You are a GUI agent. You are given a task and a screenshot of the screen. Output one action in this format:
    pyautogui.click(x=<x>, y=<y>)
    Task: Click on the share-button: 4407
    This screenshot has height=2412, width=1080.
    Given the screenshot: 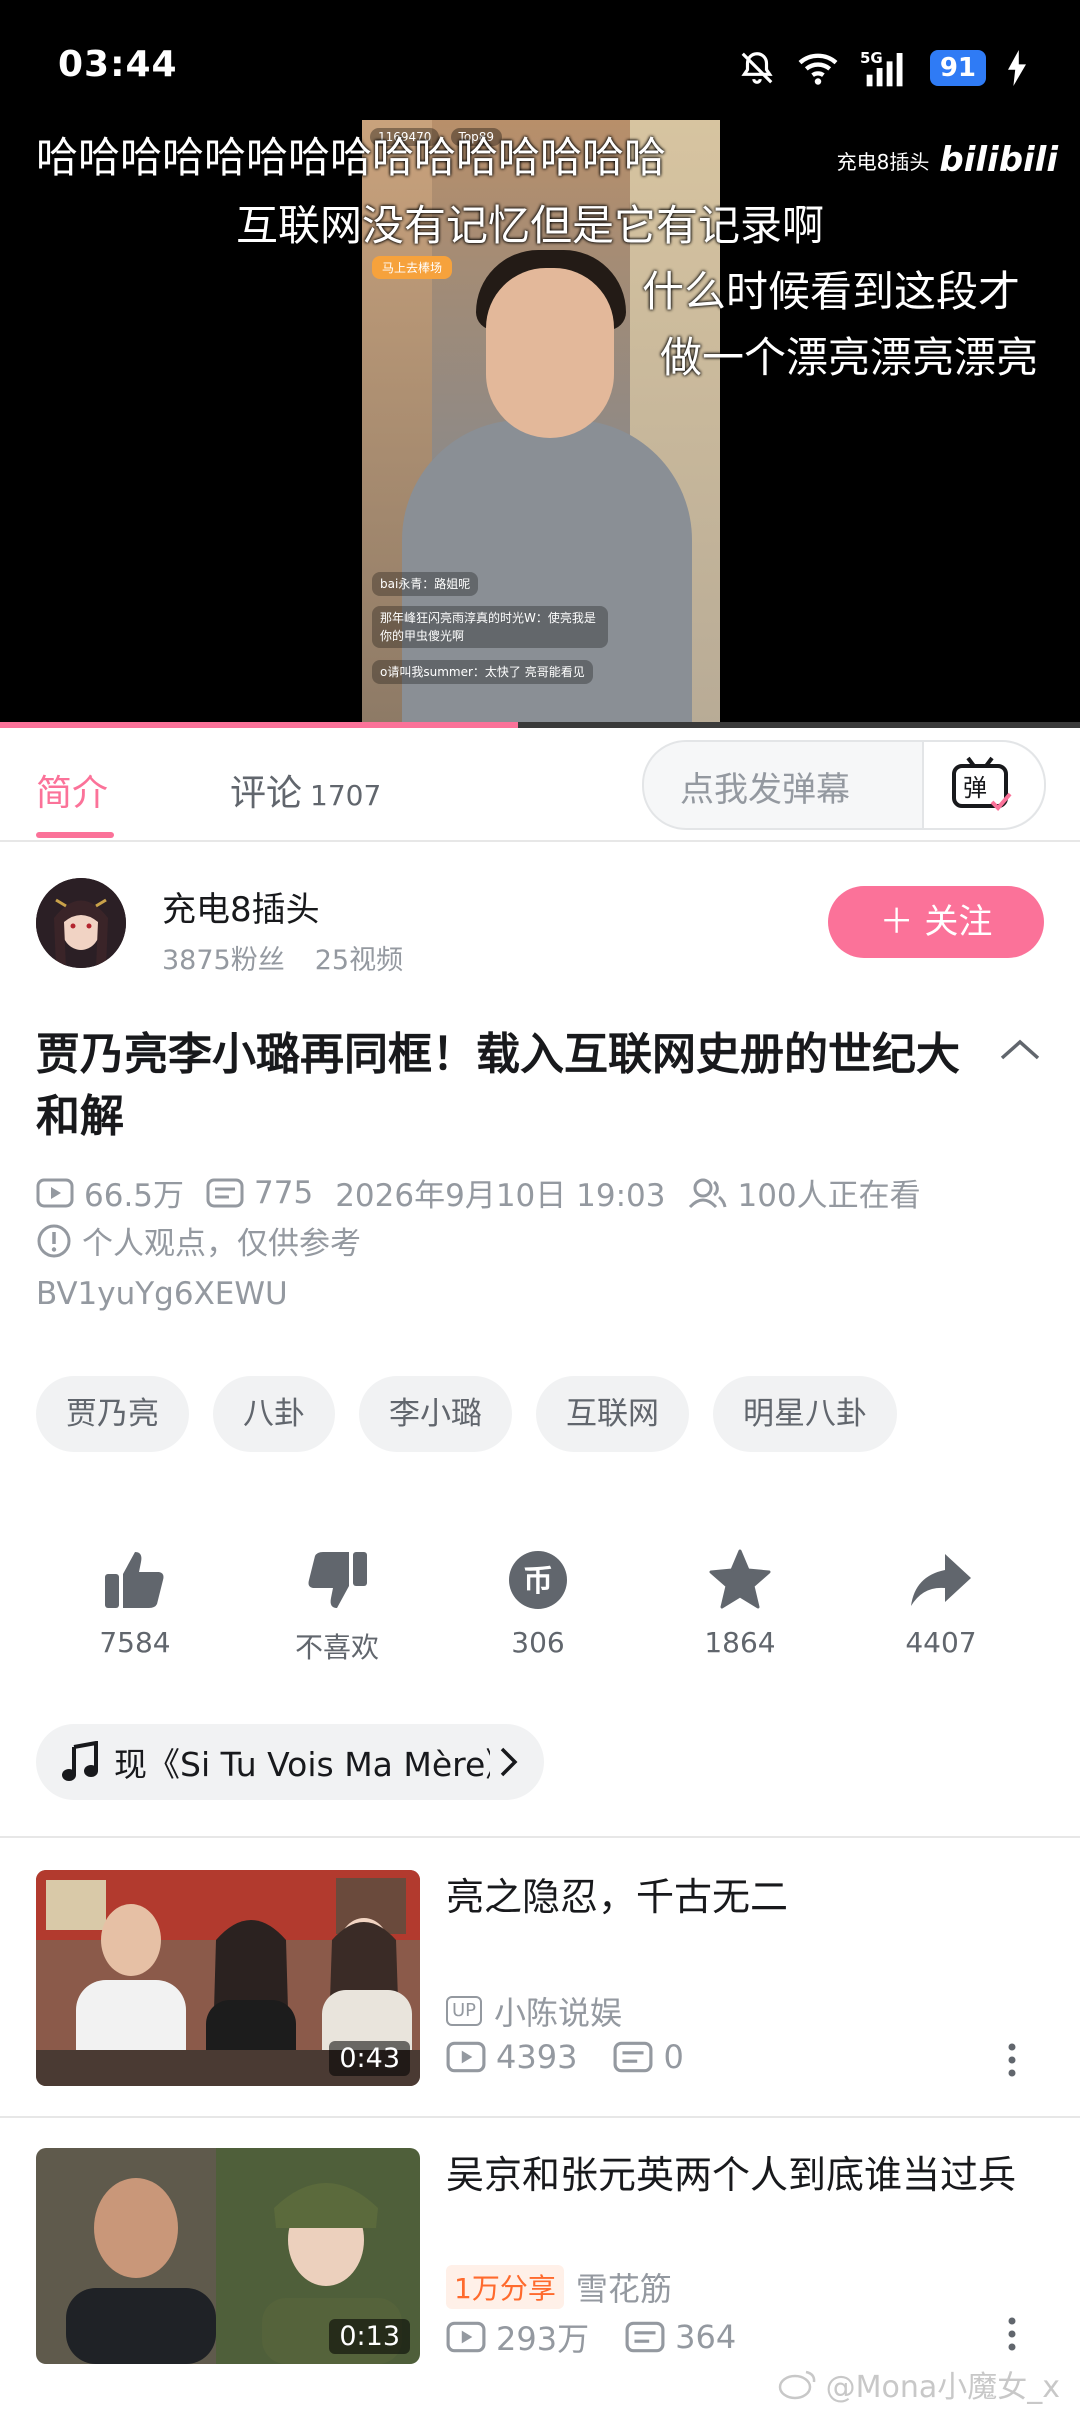 What is the action you would take?
    pyautogui.click(x=941, y=1603)
    